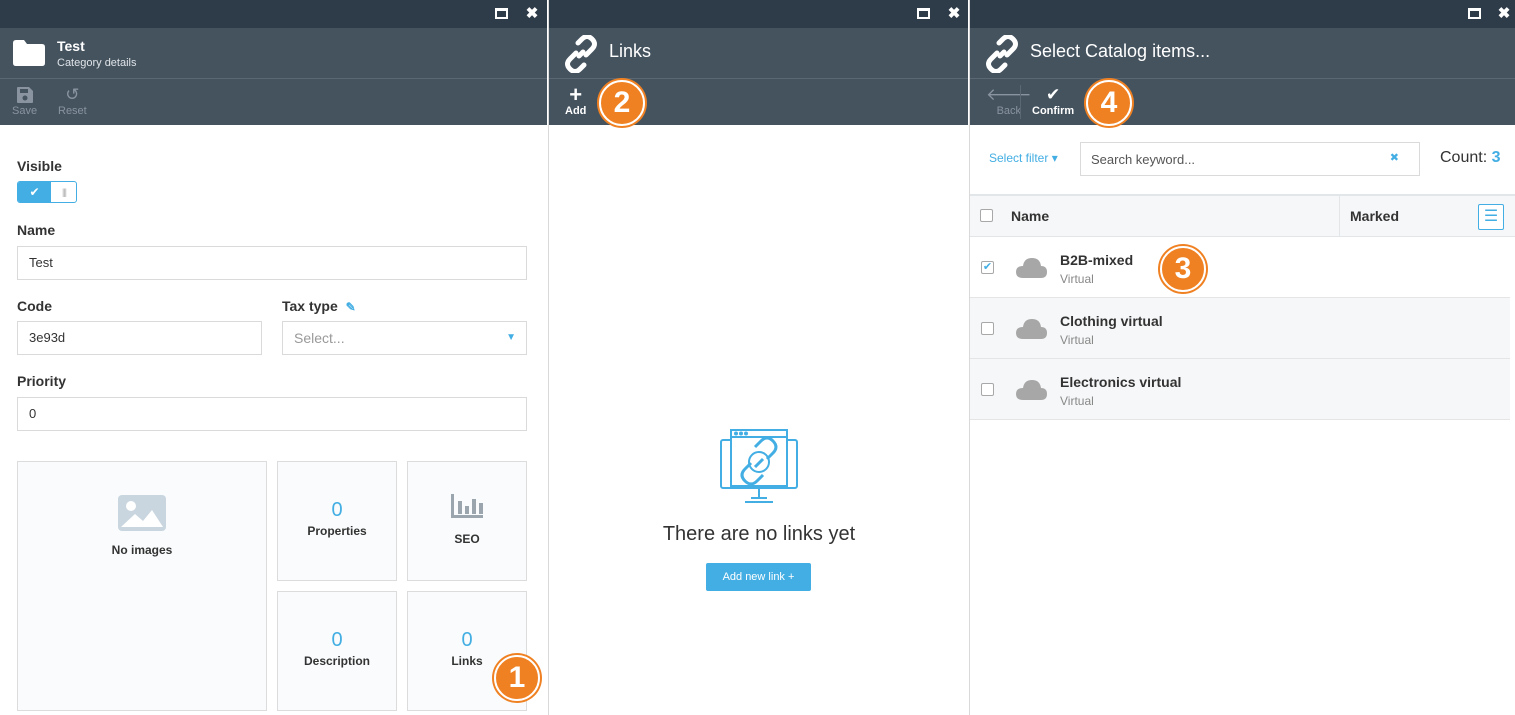 The height and width of the screenshot is (715, 1515). I want to click on image-icon, so click(142, 513).